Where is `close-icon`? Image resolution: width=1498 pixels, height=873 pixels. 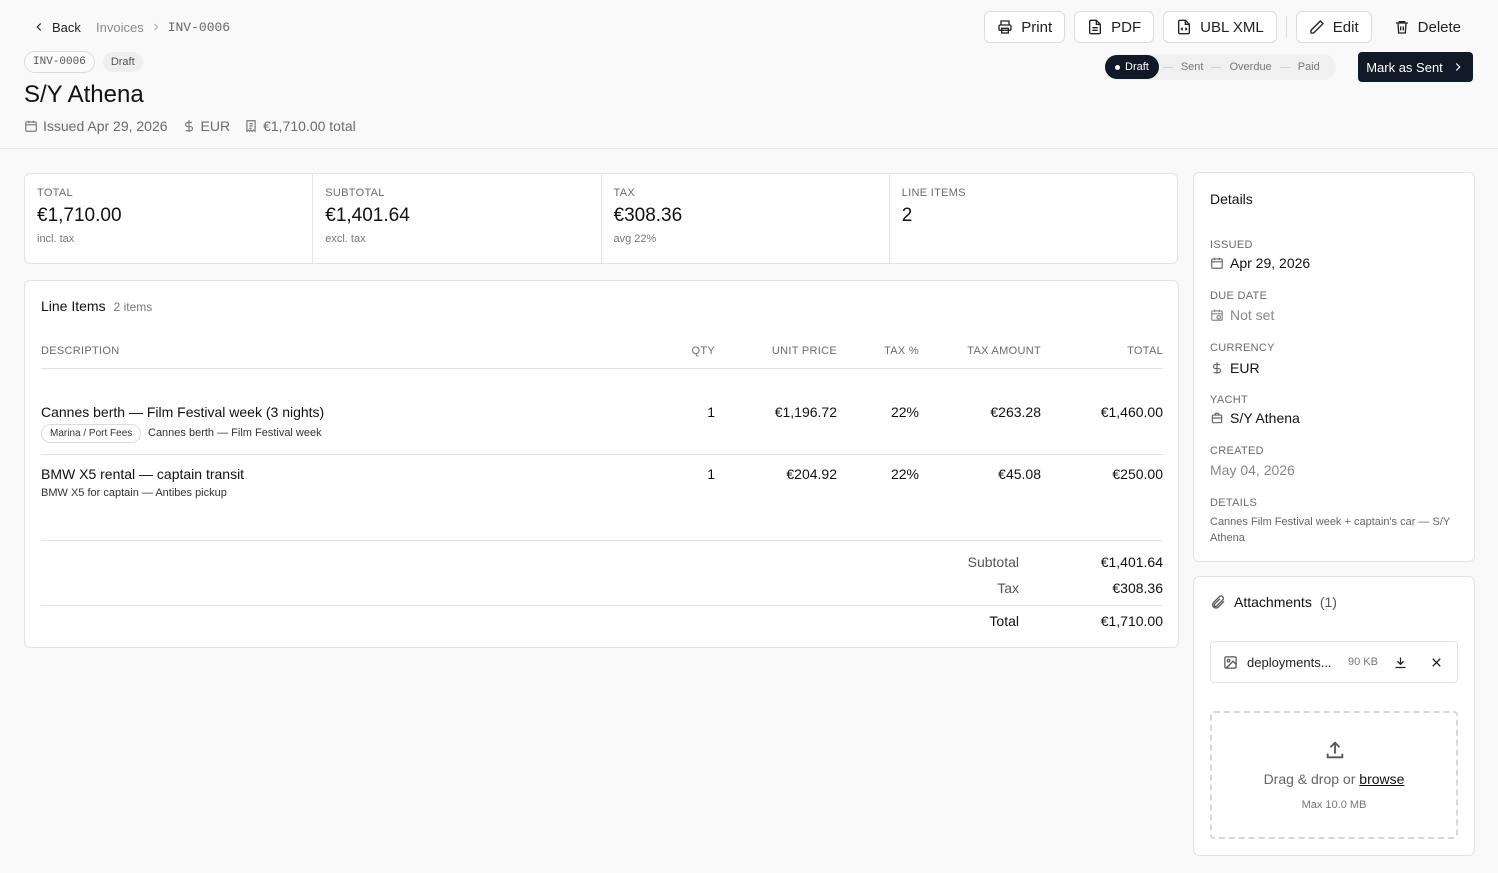 close-icon is located at coordinates (1436, 662).